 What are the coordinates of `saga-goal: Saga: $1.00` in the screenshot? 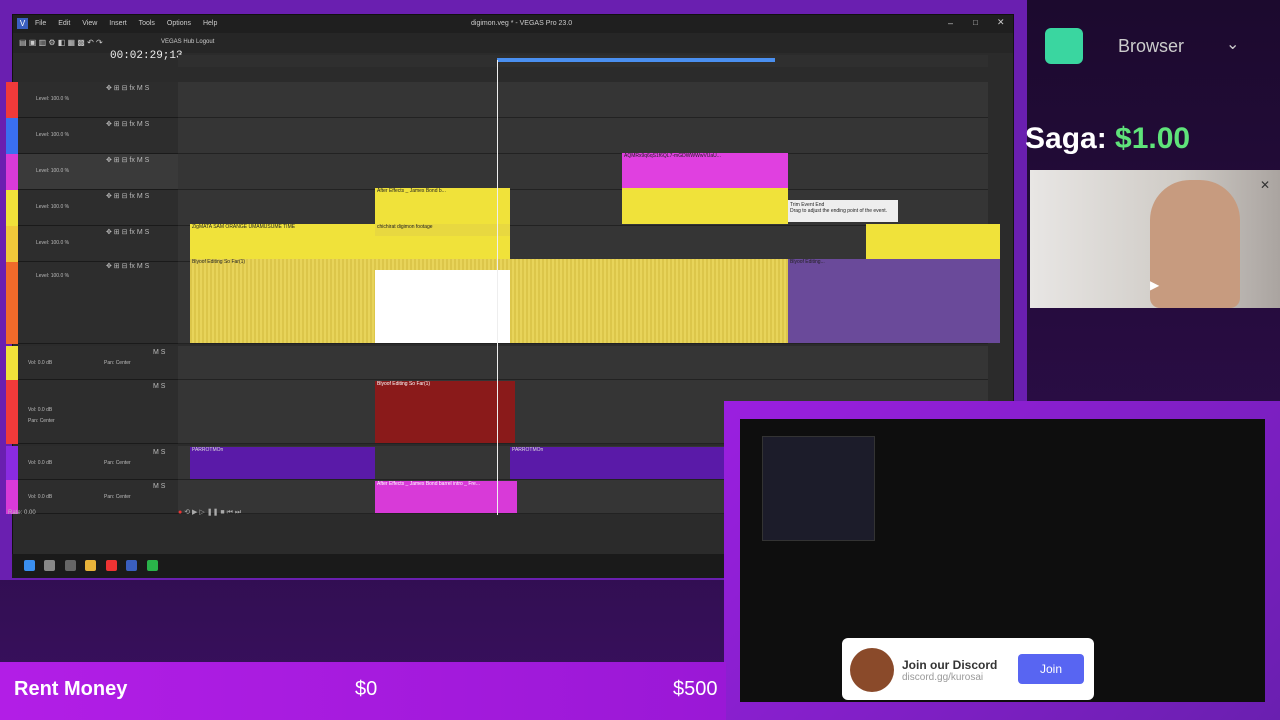 It's located at (1108, 138).